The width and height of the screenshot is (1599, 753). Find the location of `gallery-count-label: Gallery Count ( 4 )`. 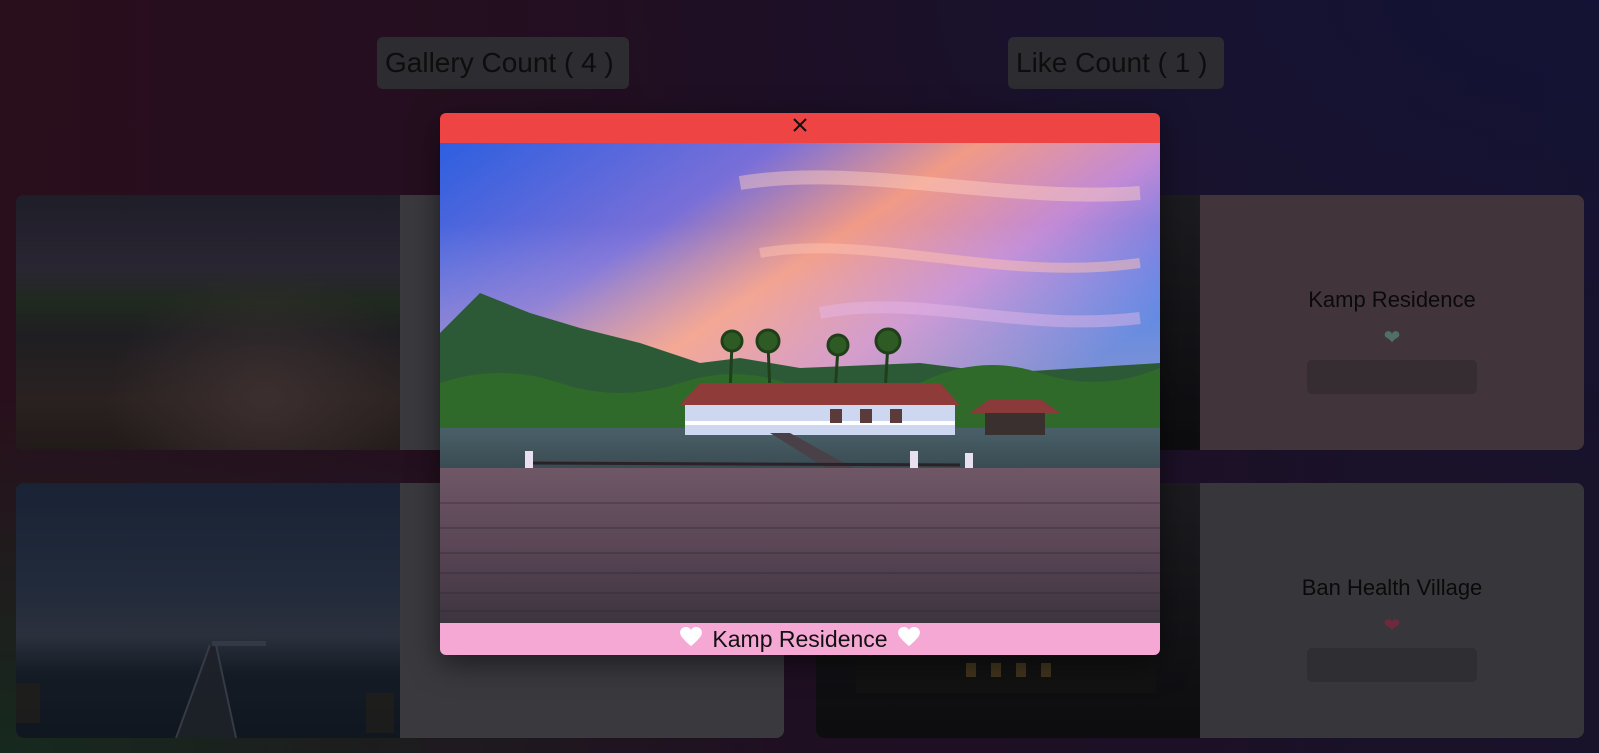

gallery-count-label: Gallery Count ( 4 ) is located at coordinates (499, 62).